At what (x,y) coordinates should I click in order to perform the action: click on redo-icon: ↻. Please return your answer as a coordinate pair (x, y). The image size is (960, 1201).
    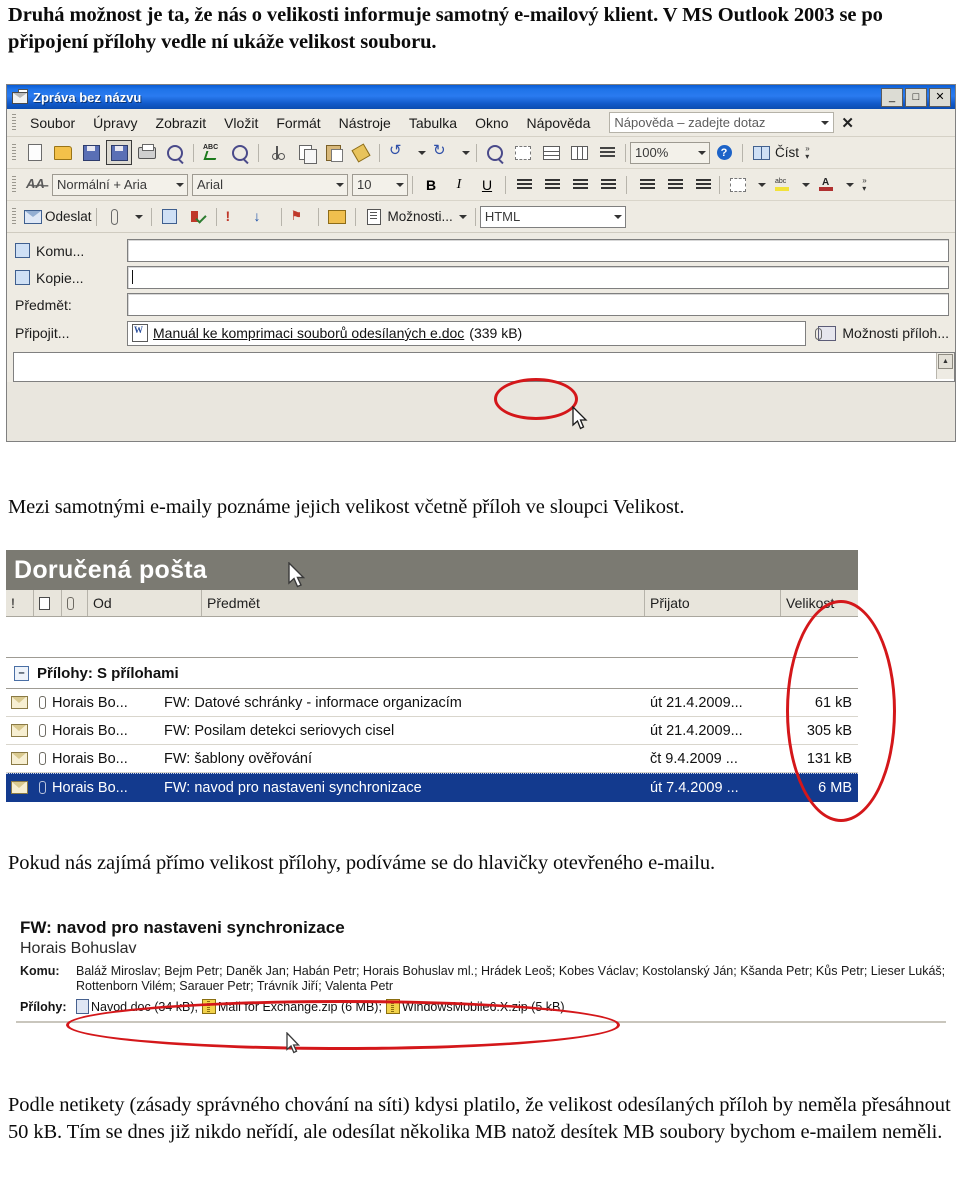
    Looking at the image, I should click on (442, 152).